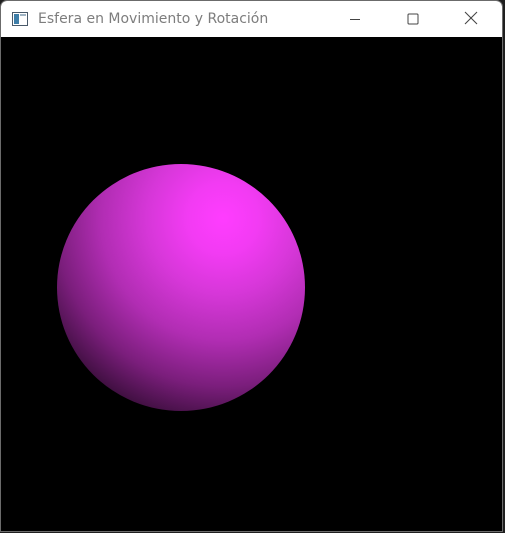 This screenshot has width=505, height=533. I want to click on app-window-icon, so click(20, 18).